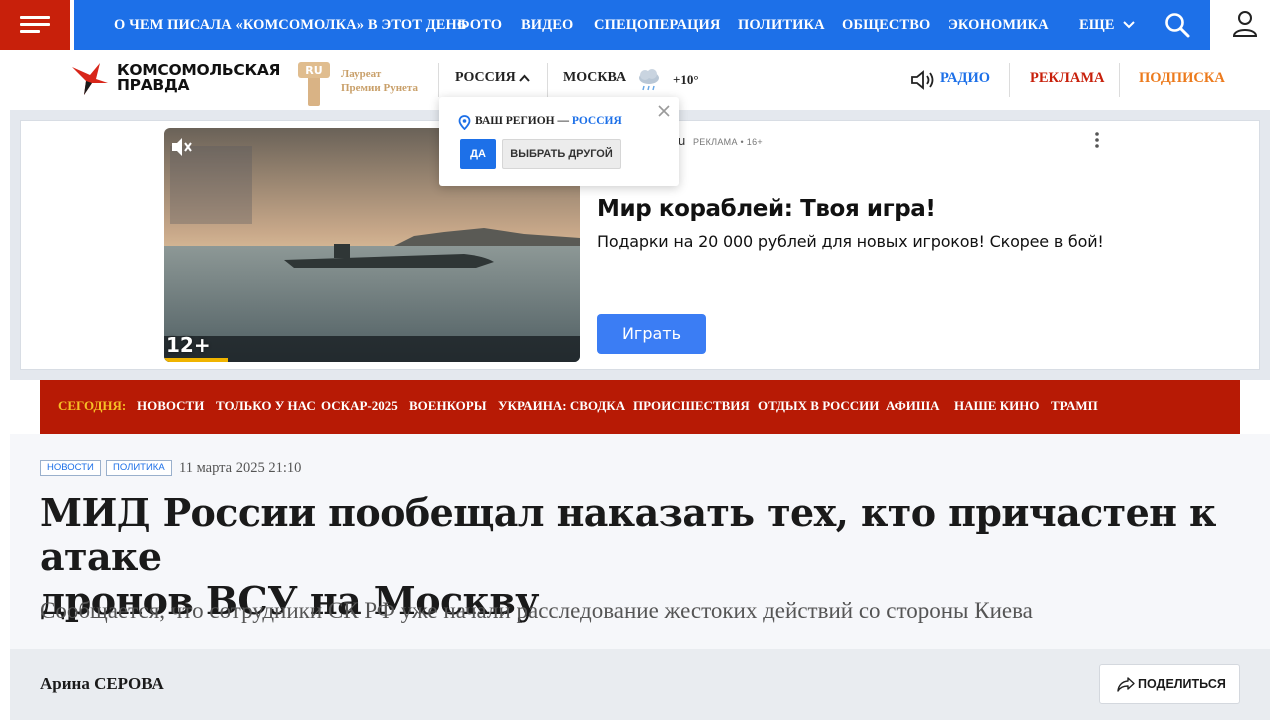 Image resolution: width=1280 pixels, height=720 pixels. Describe the element at coordinates (524, 78) in the screenshot. I see `chevron-up-icon` at that location.